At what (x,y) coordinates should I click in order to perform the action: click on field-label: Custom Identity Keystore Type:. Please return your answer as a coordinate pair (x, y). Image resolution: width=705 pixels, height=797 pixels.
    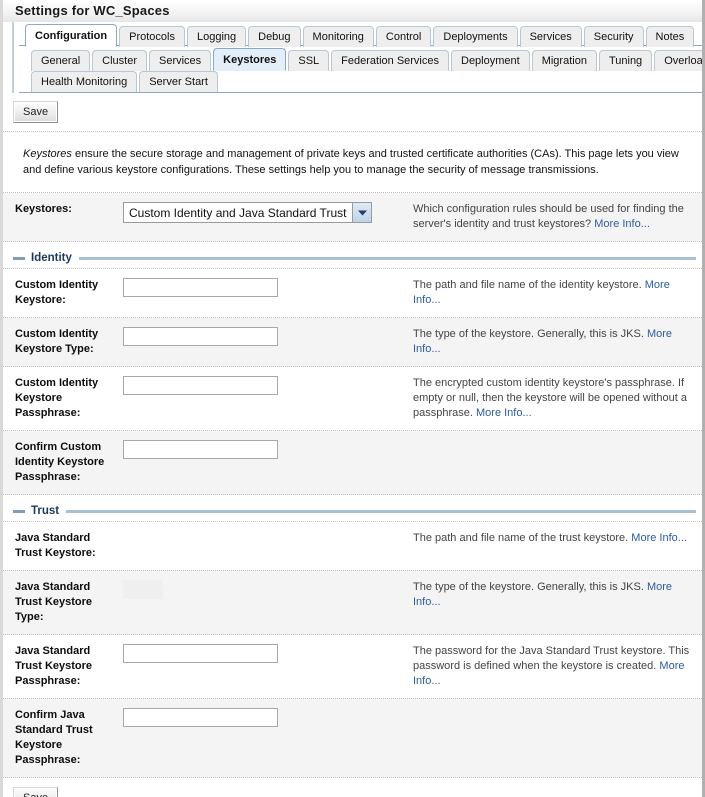
    Looking at the image, I should click on (57, 341).